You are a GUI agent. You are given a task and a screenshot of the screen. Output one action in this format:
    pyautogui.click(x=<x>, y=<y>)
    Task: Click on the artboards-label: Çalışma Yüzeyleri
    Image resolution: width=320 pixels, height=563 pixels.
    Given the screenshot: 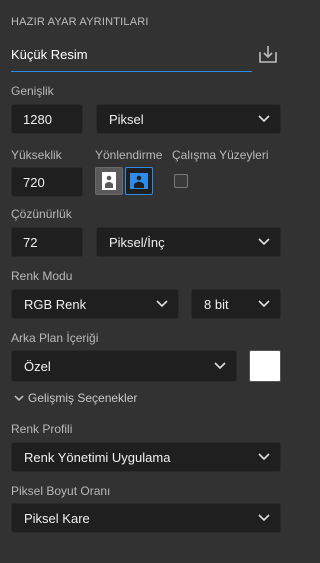 What is the action you would take?
    pyautogui.click(x=220, y=155)
    